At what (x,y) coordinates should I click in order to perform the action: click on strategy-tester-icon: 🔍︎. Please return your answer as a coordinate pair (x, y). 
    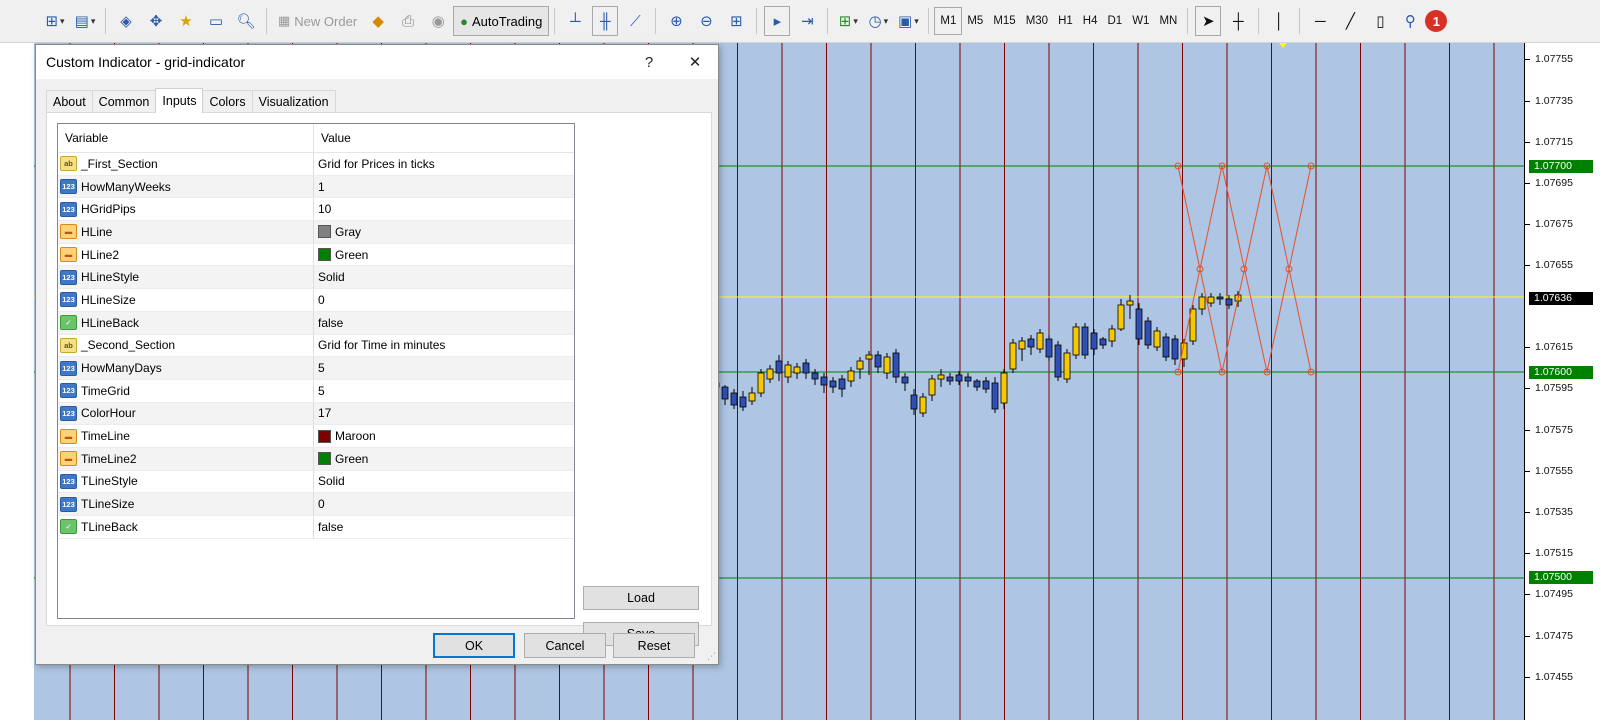
    Looking at the image, I should click on (246, 21).